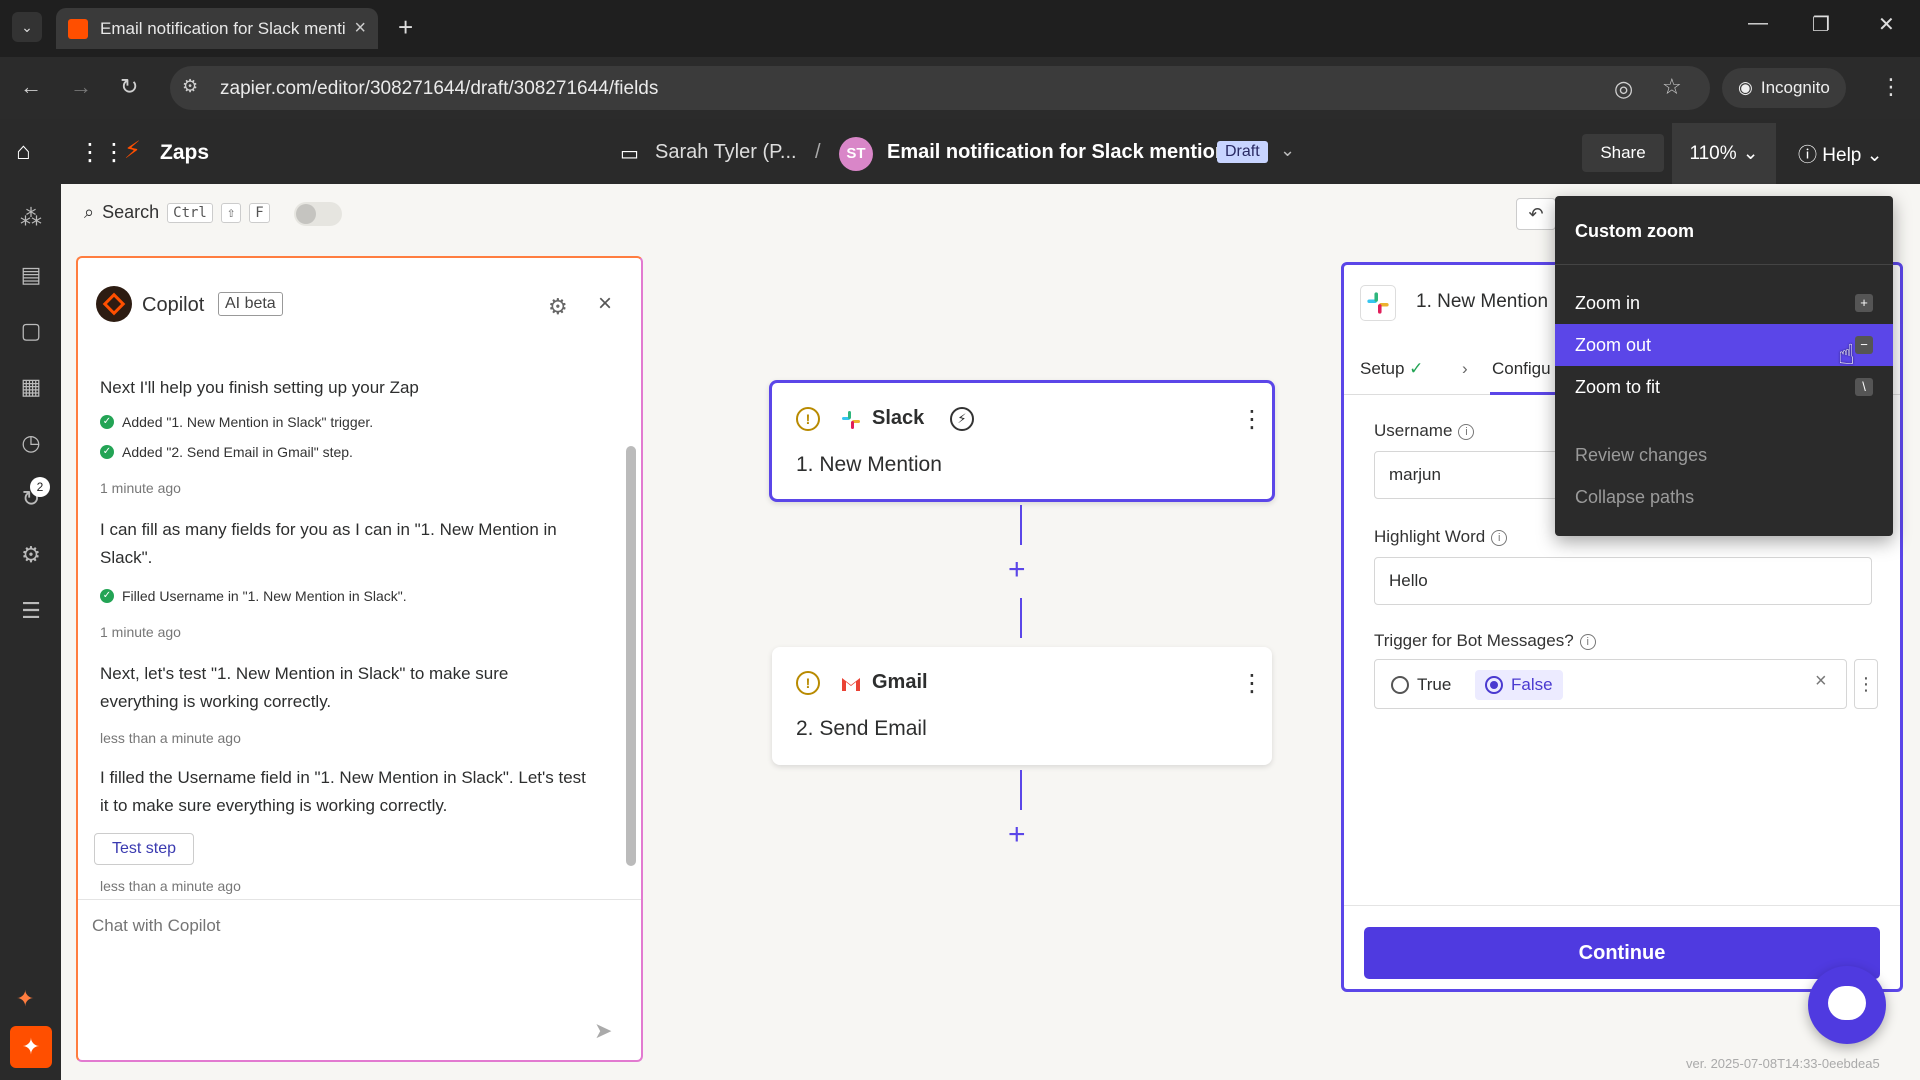 This screenshot has height=1080, width=1920. Describe the element at coordinates (318, 214) in the screenshot. I see `canvas-toggle` at that location.